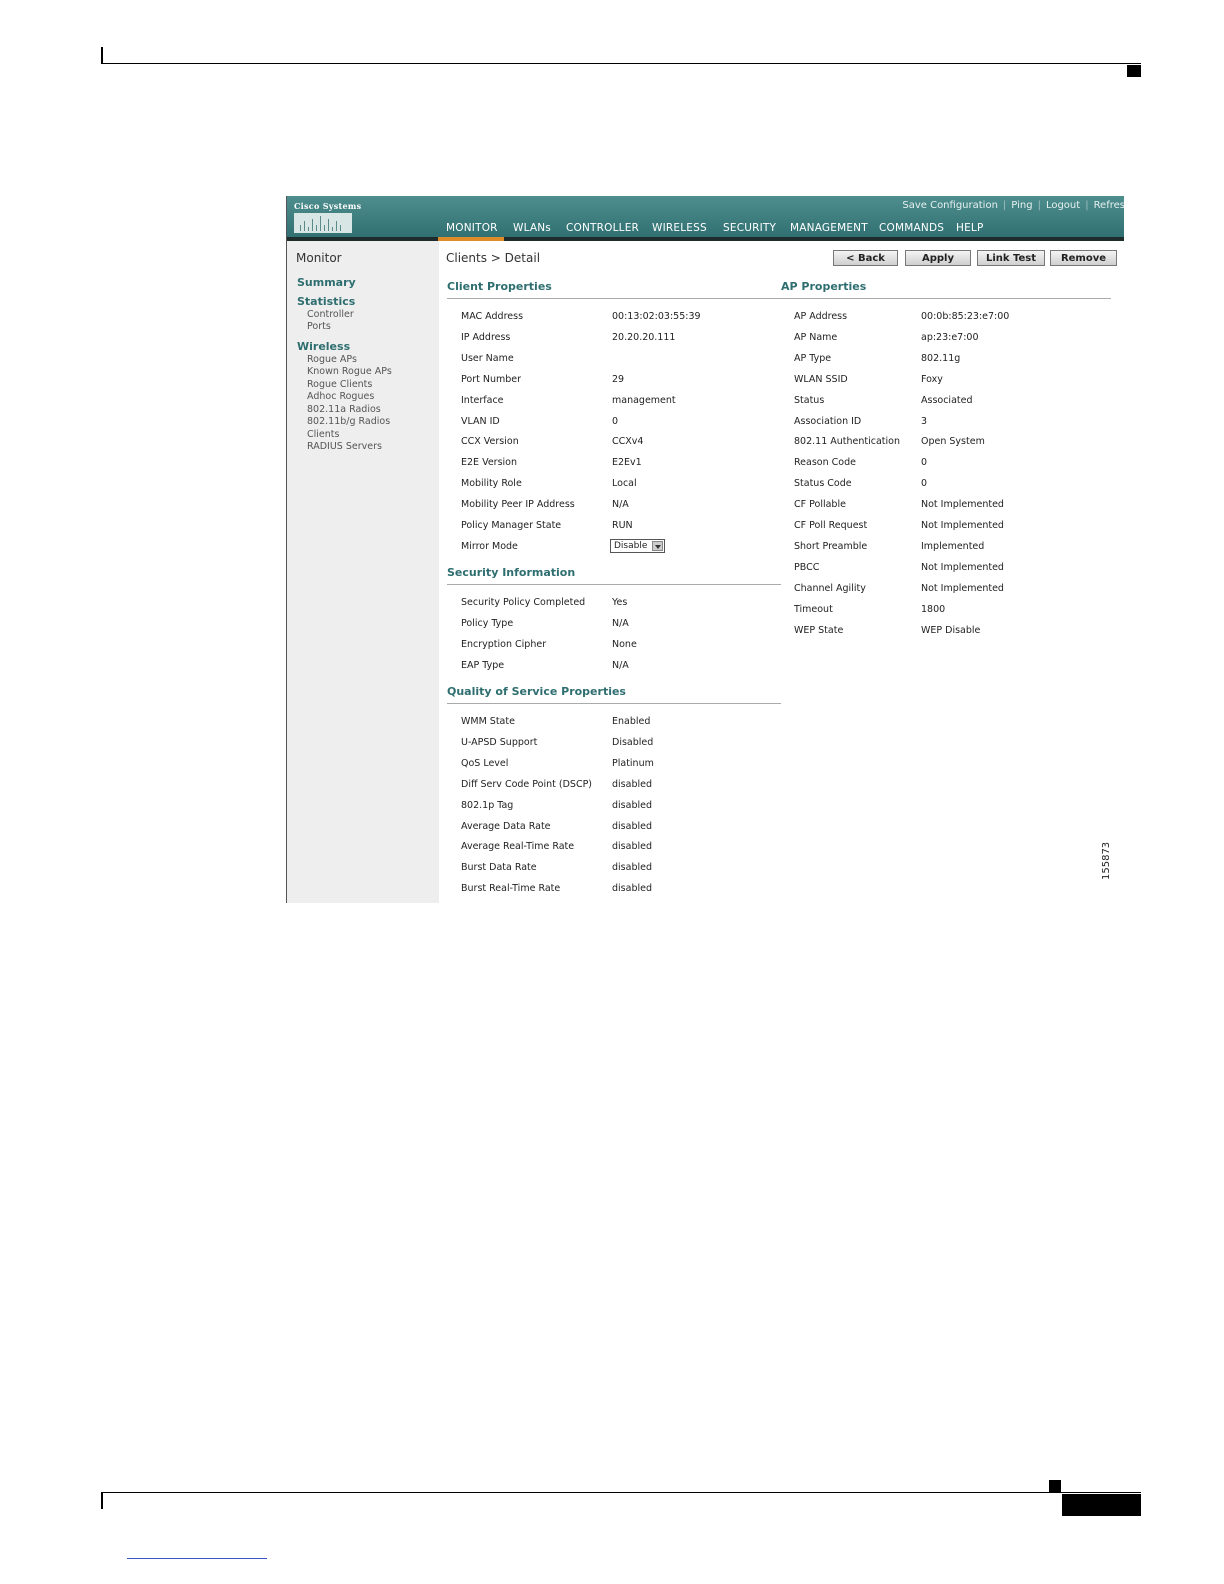  What do you see at coordinates (1109, 205) in the screenshot?
I see `refresh-link: Refres` at bounding box center [1109, 205].